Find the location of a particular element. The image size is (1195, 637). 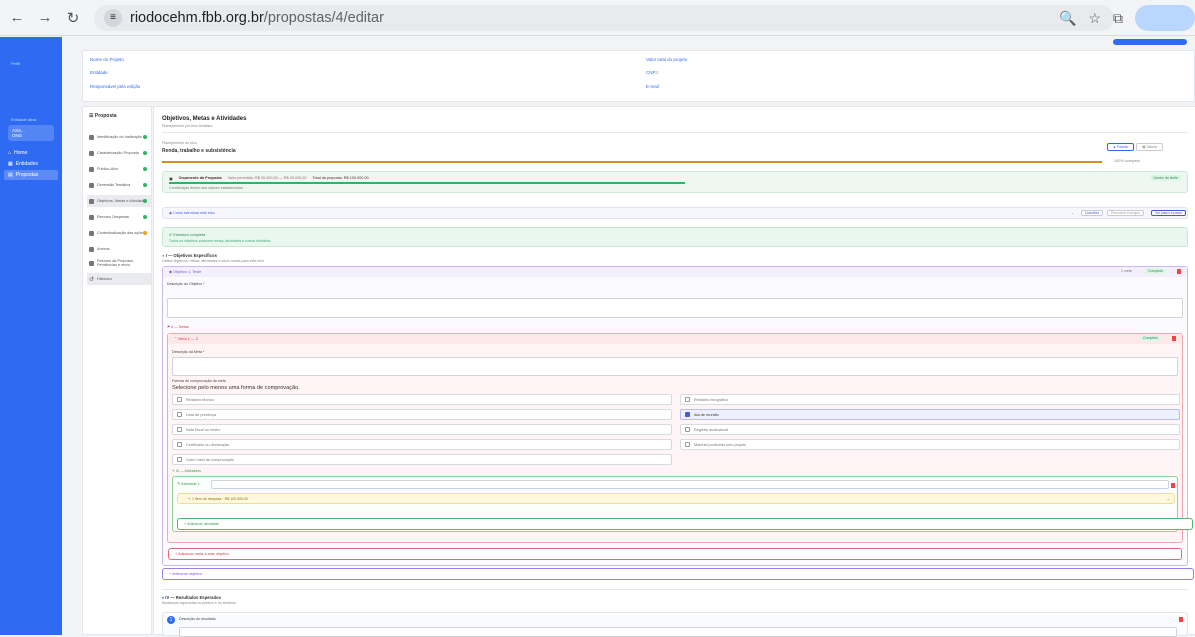

forma-certificado: Certificado ou declaração is located at coordinates (422, 444).